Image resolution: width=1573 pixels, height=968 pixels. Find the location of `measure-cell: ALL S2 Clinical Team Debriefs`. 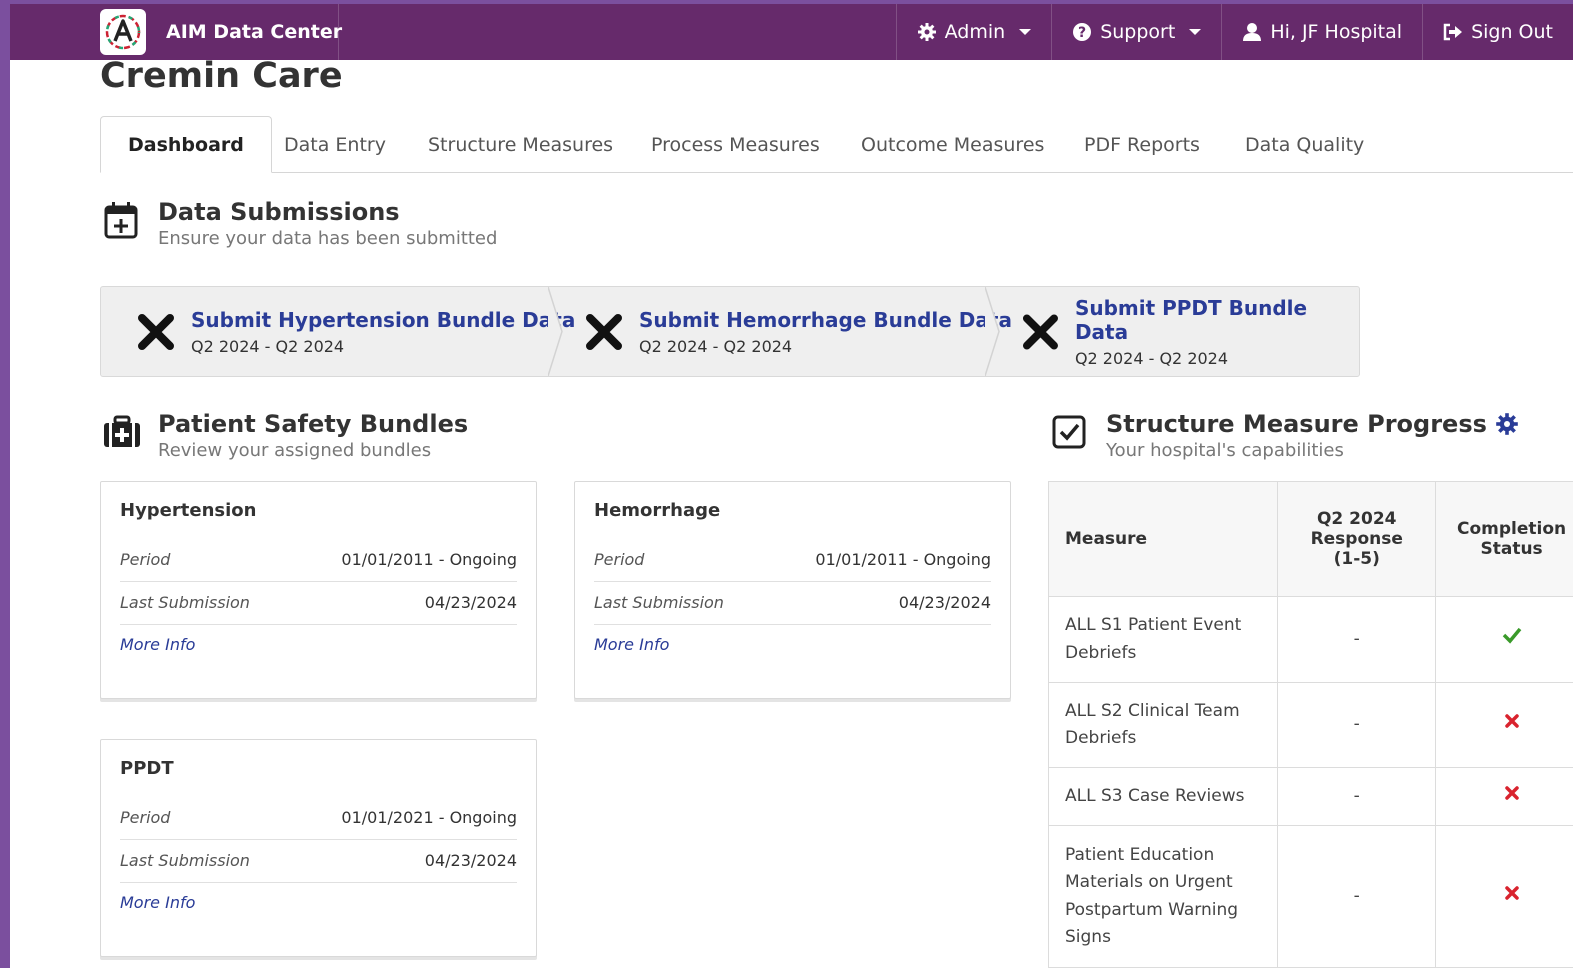

measure-cell: ALL S2 Clinical Team Debriefs is located at coordinates (1163, 725).